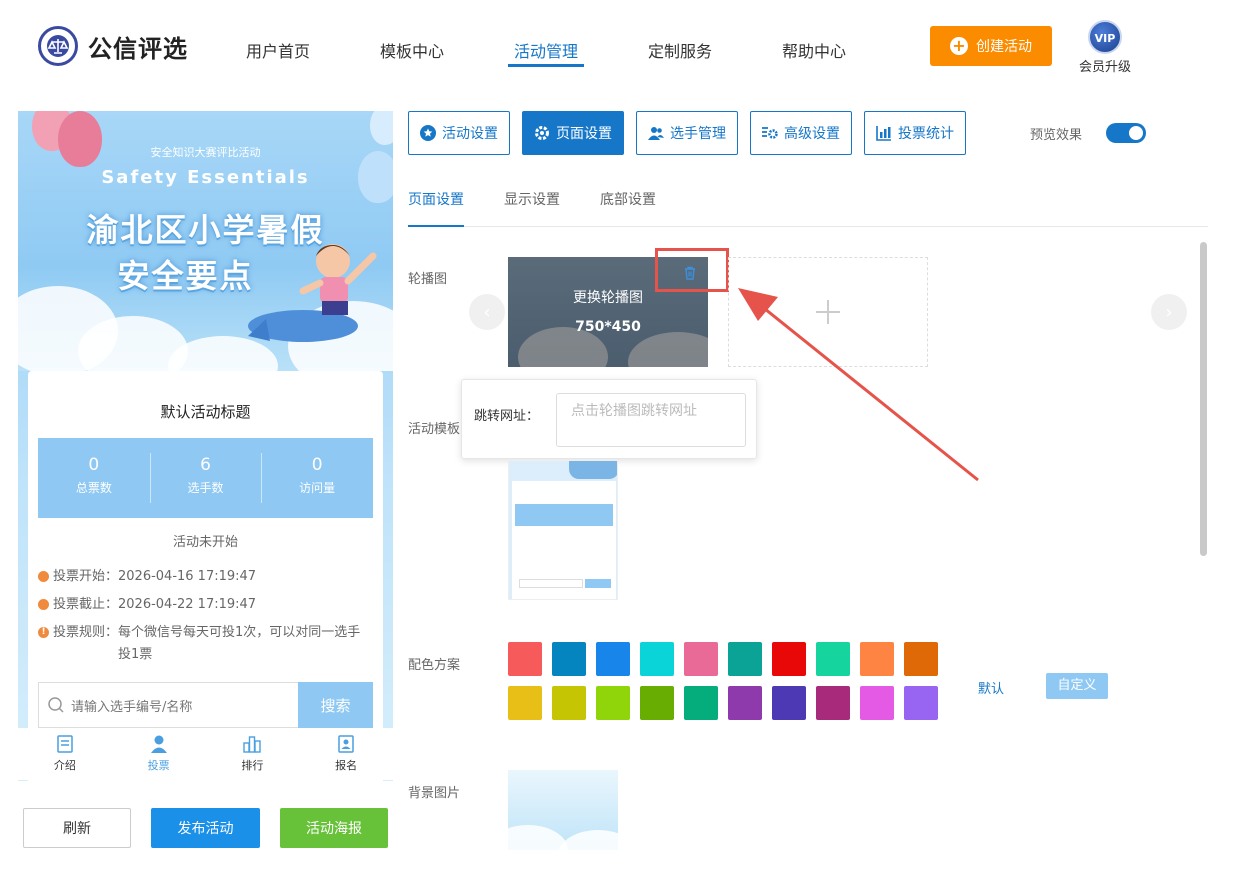 This screenshot has width=1234, height=873. I want to click on color-default-option: 默认, so click(991, 687).